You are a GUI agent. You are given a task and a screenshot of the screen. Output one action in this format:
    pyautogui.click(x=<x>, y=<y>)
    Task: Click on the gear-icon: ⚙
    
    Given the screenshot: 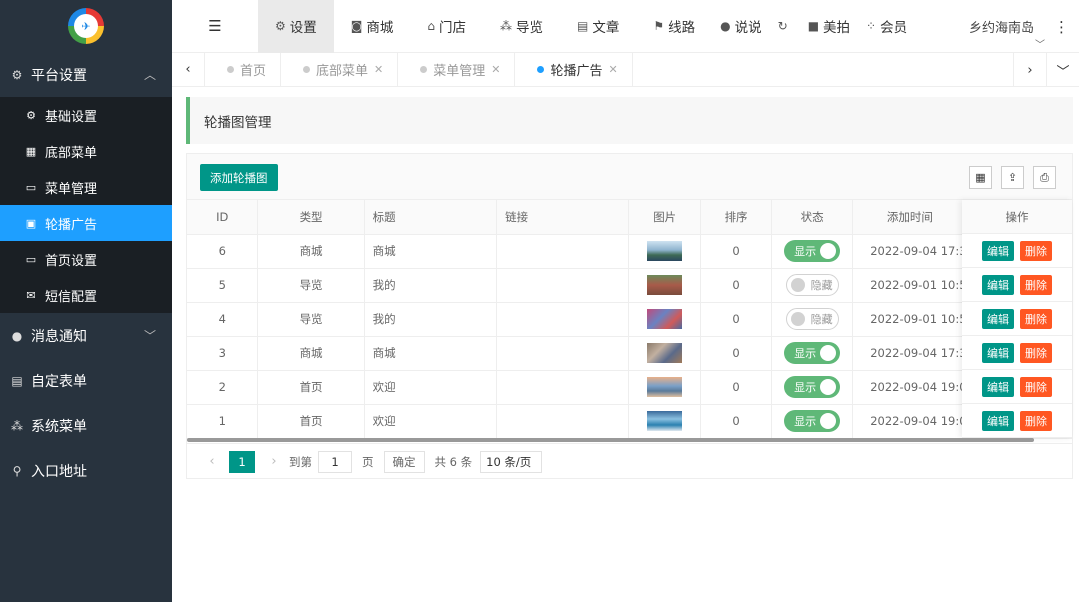 What is the action you would take?
    pyautogui.click(x=31, y=115)
    